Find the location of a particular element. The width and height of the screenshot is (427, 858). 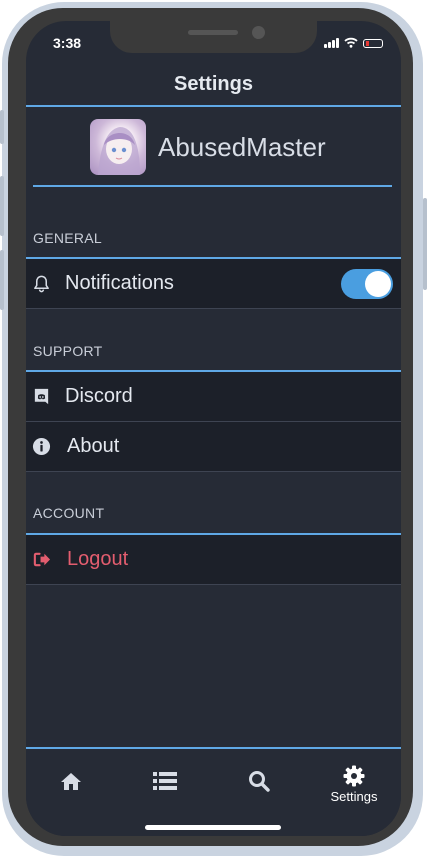

wifi-icon is located at coordinates (351, 42).